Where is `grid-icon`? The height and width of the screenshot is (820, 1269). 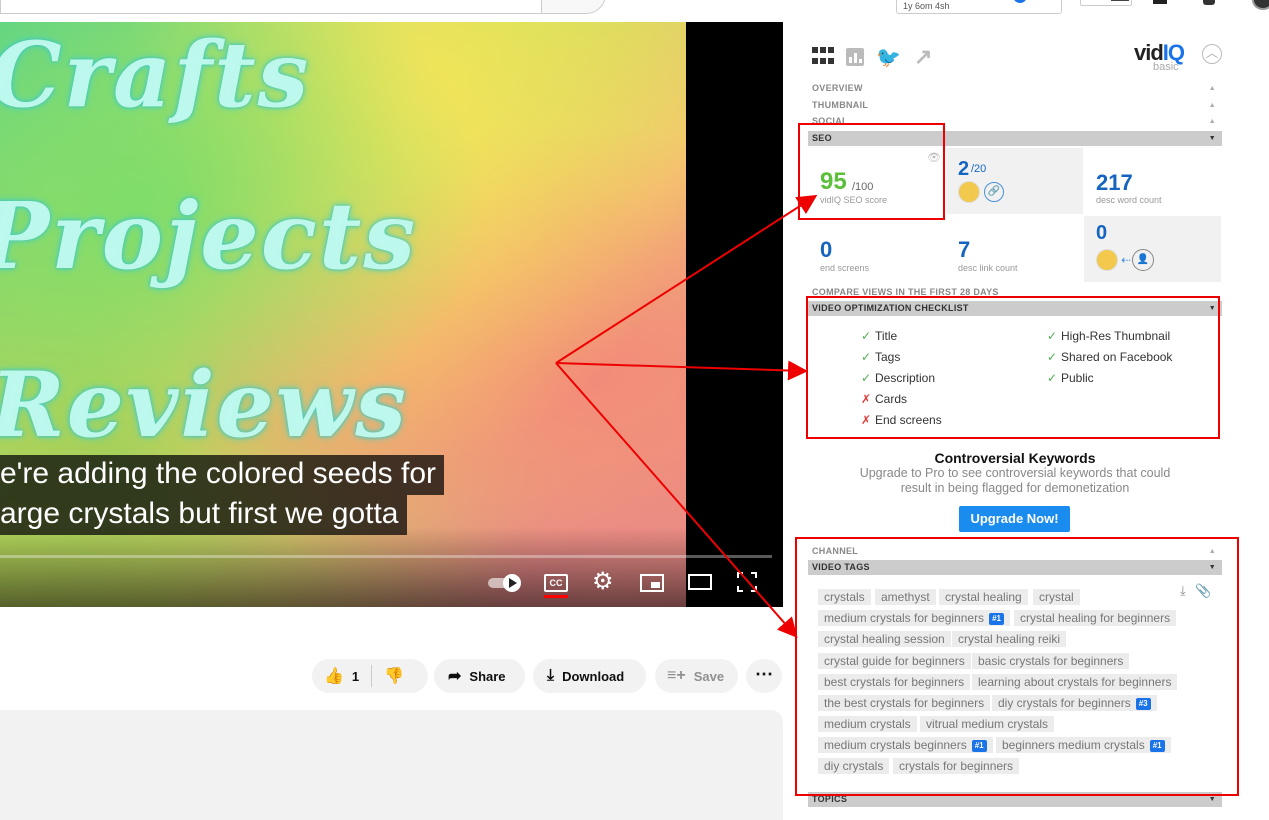
grid-icon is located at coordinates (823, 57).